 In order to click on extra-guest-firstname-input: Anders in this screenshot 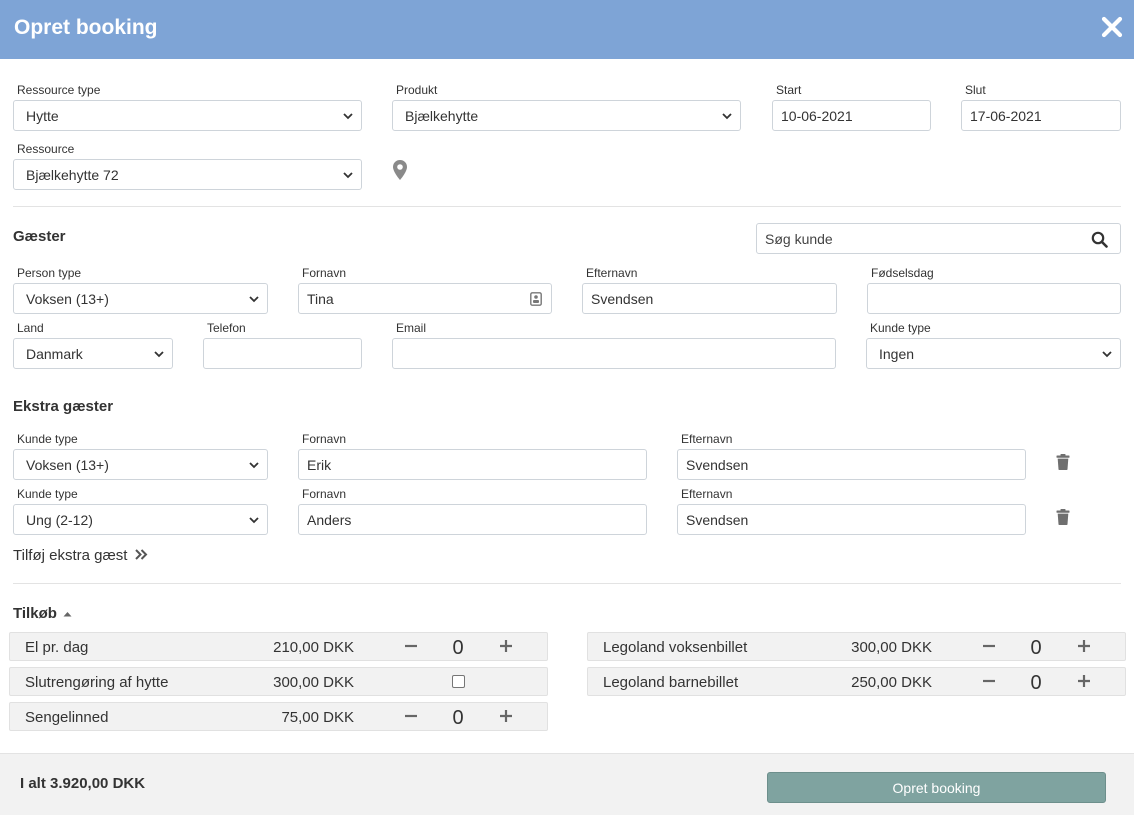, I will do `click(472, 519)`.